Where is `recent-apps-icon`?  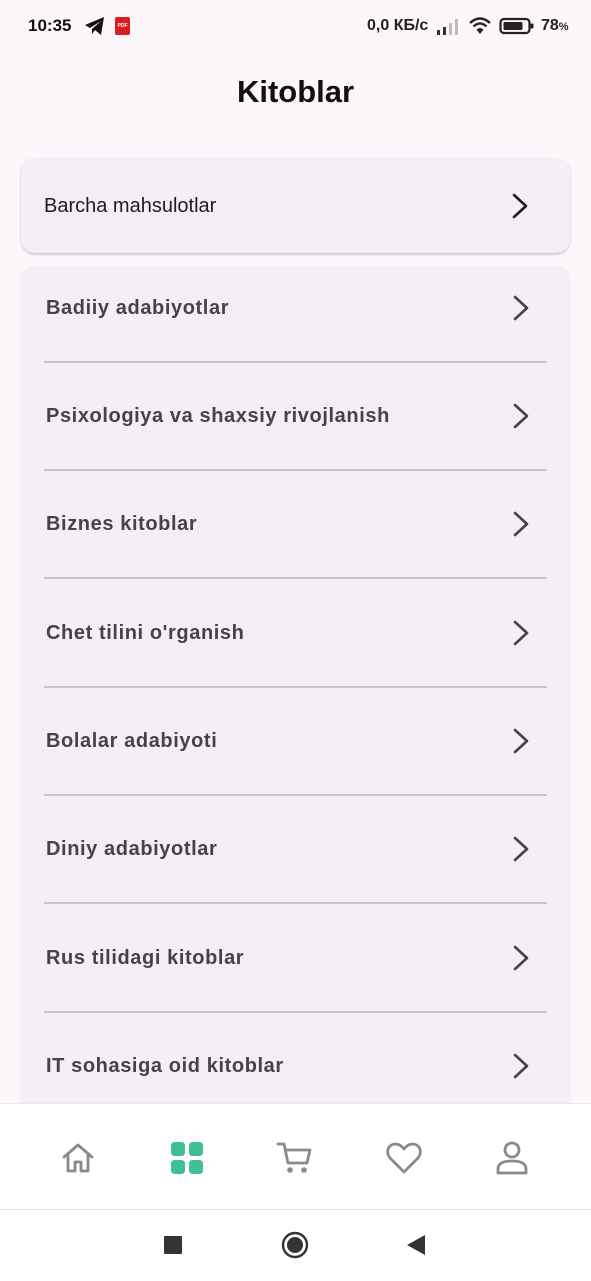 recent-apps-icon is located at coordinates (173, 1247).